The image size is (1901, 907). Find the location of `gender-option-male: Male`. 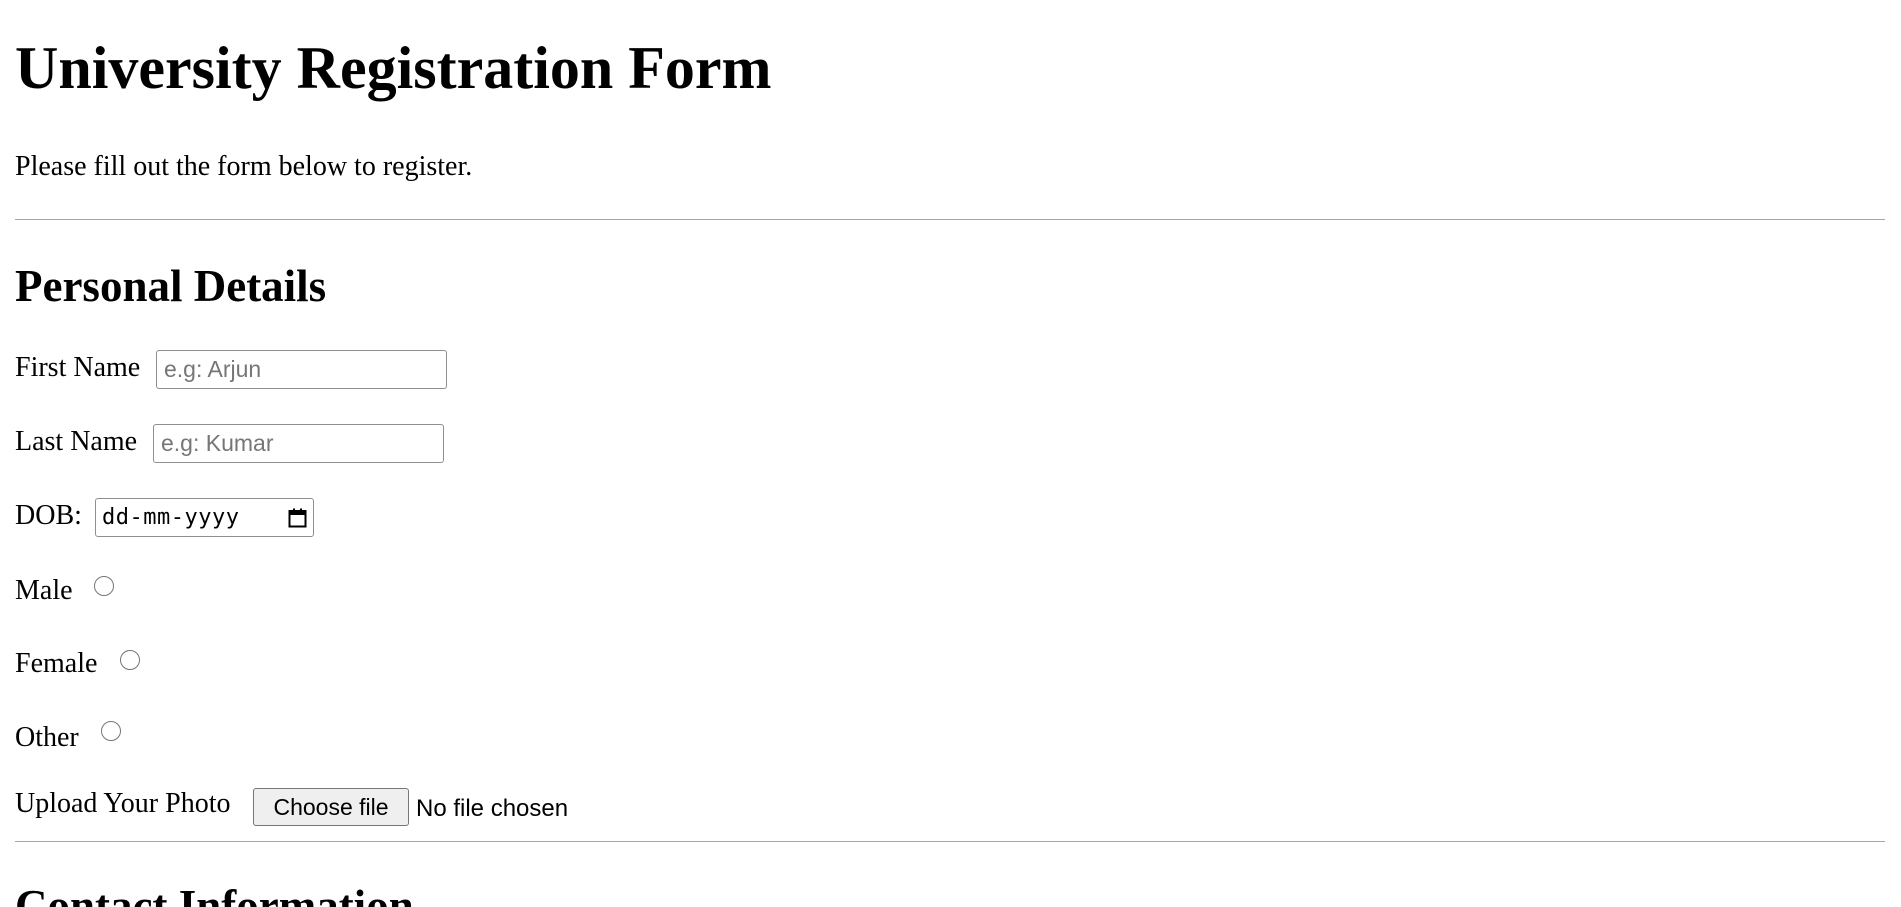

gender-option-male: Male is located at coordinates (90, 593).